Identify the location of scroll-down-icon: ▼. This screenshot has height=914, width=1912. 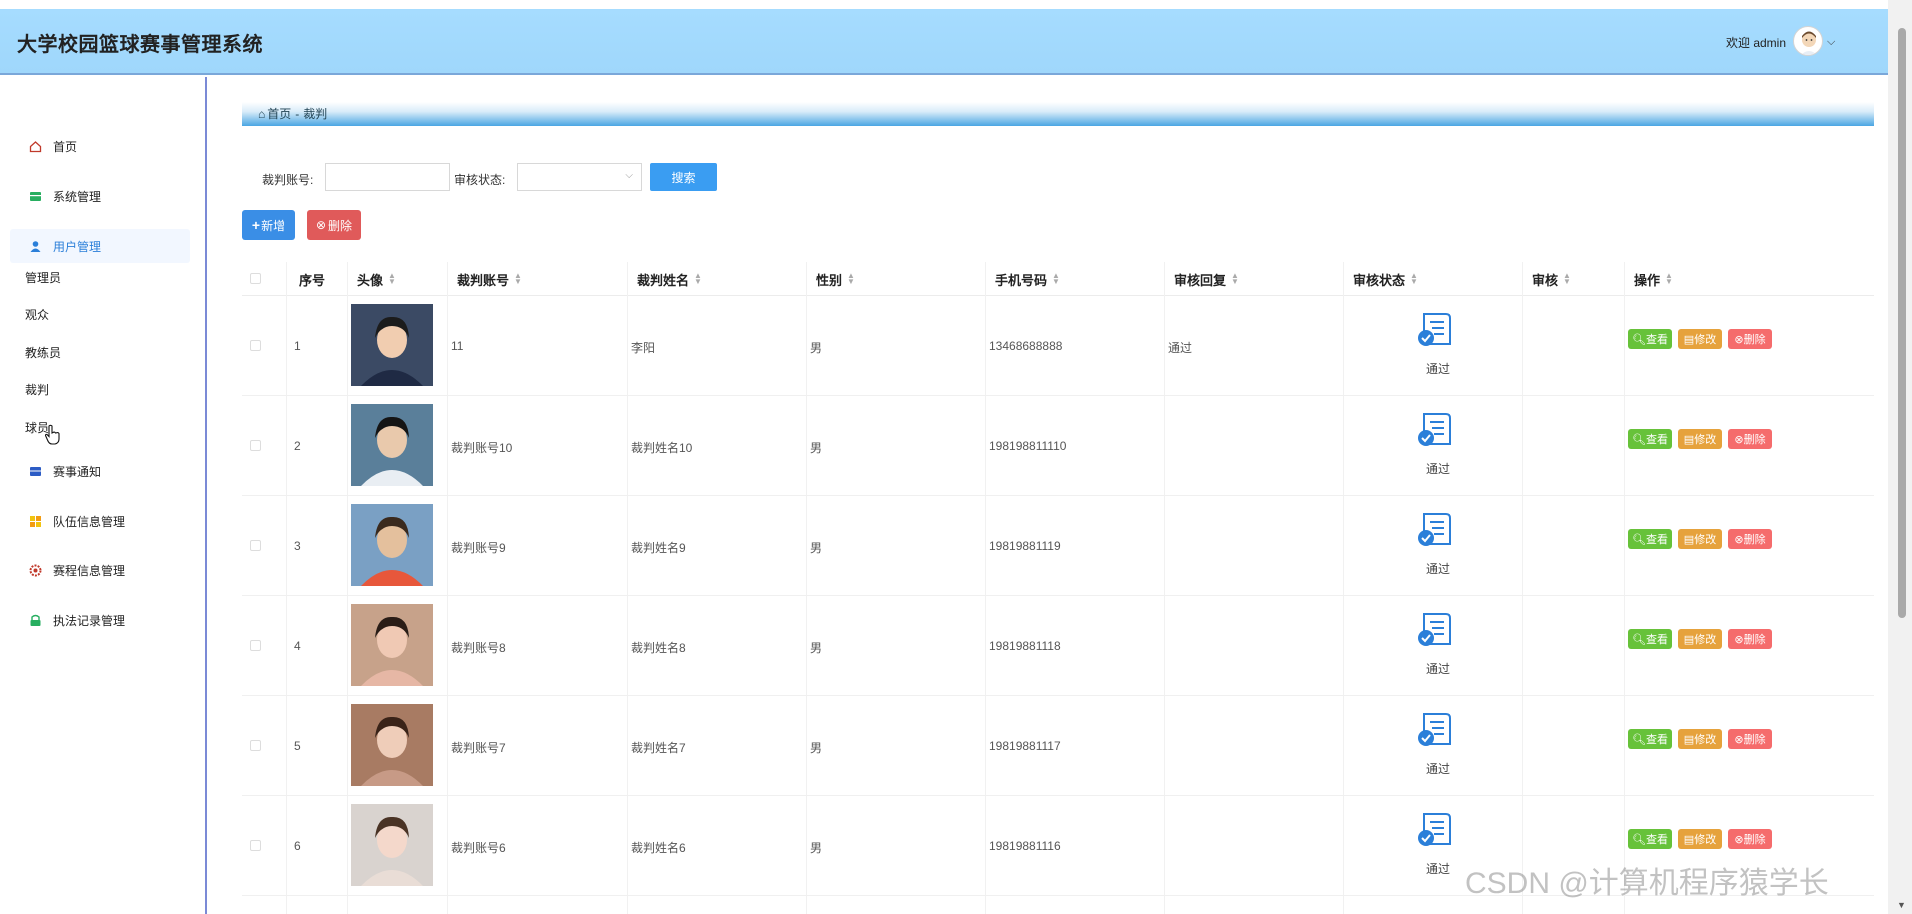
(1901, 905).